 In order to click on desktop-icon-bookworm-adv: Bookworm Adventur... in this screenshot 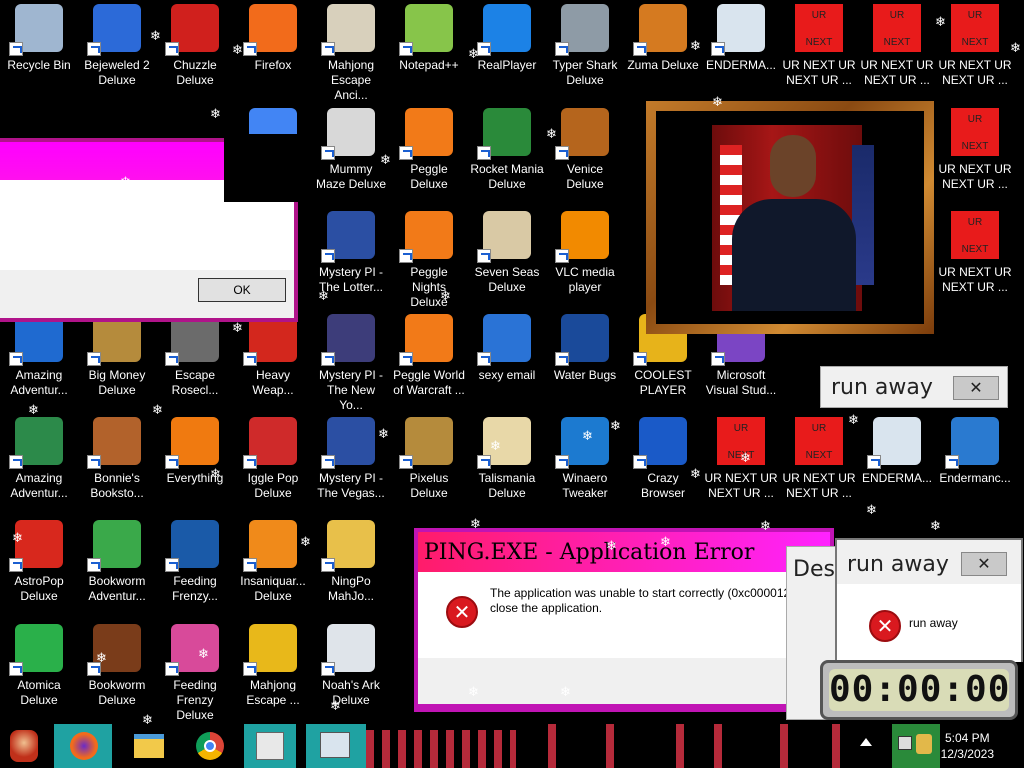, I will do `click(117, 566)`.